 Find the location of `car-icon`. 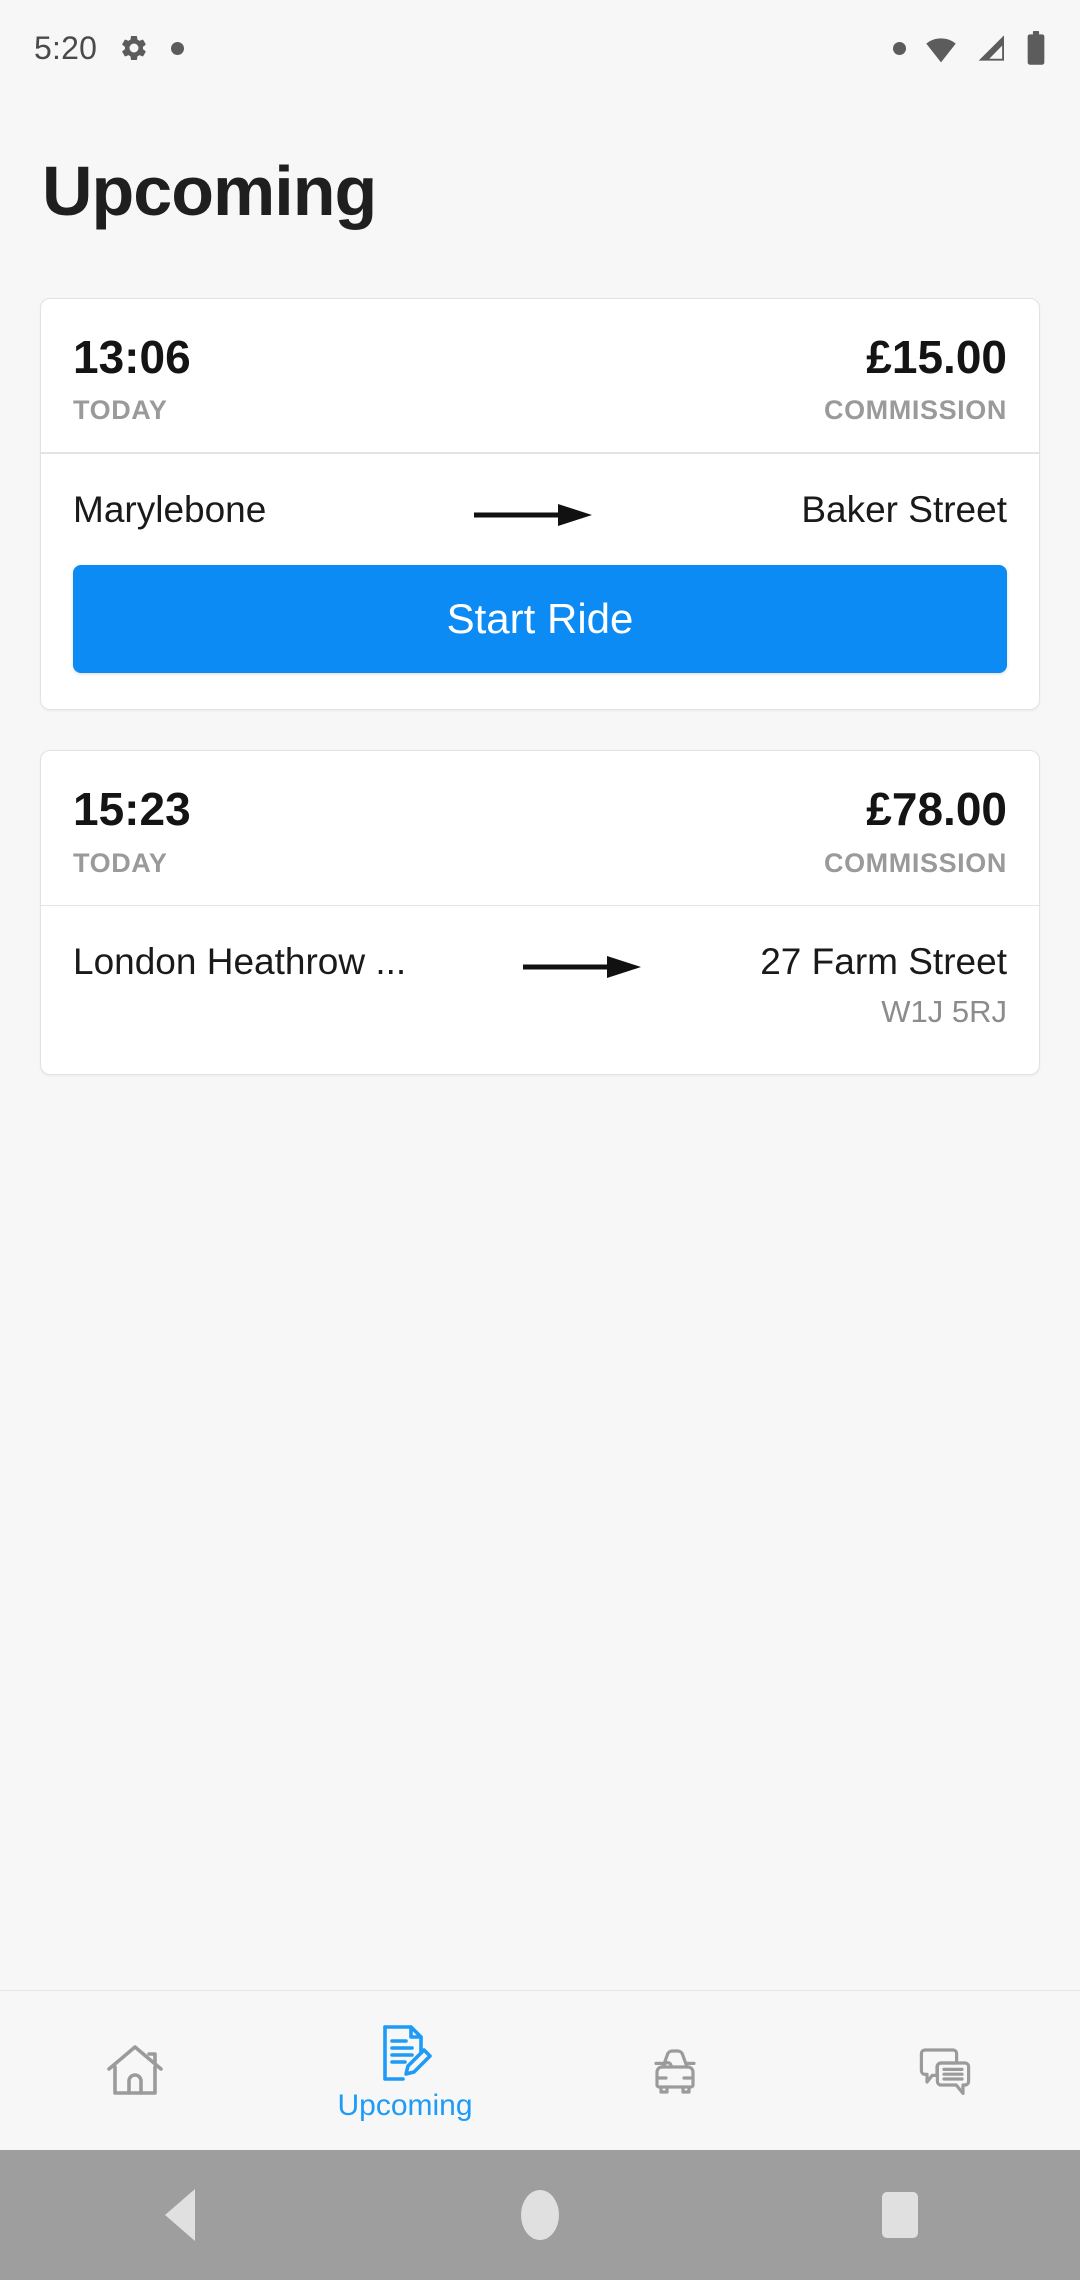

car-icon is located at coordinates (675, 2071).